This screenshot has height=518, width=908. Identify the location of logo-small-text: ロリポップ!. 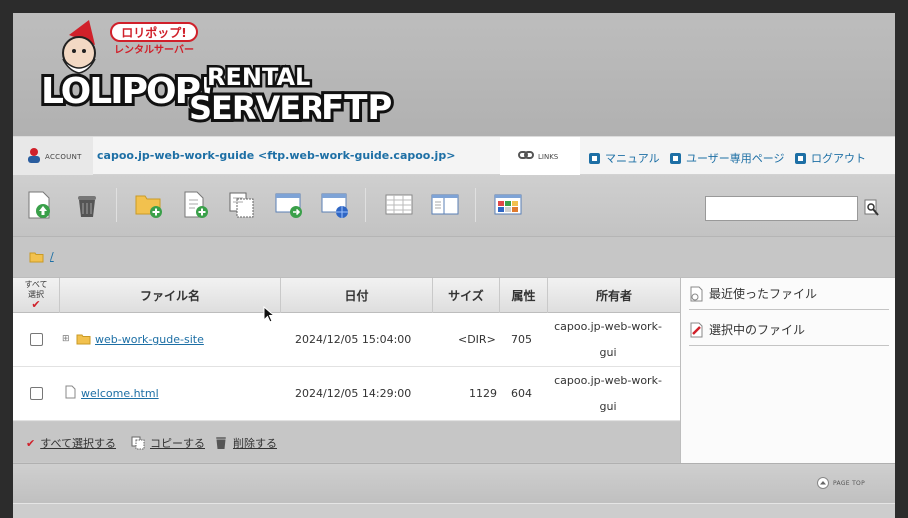
(153, 32).